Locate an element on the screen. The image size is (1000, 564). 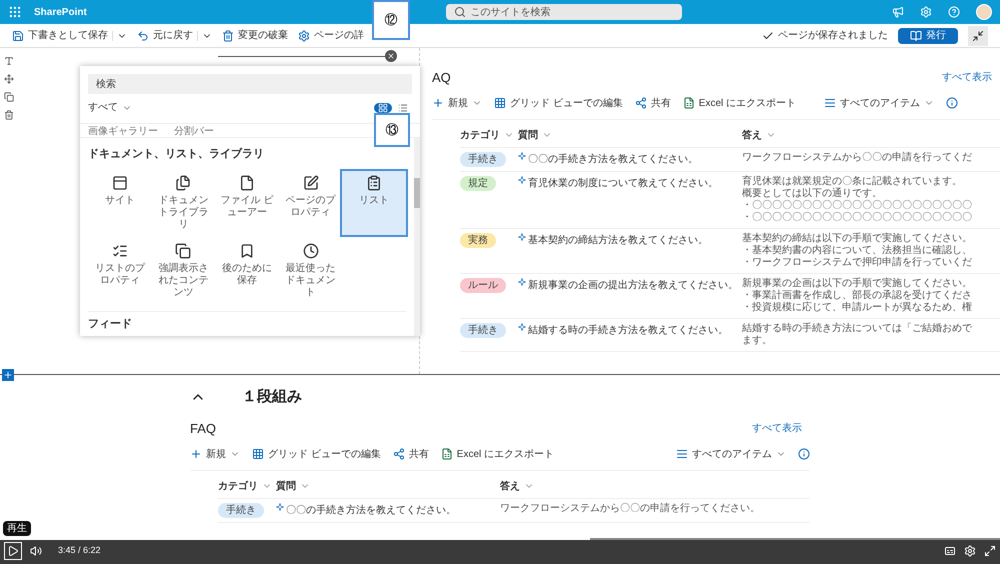
answer-cell-text: 新規事業の企画は以下の手順で実施してください。 ・事業計画書を作成し、部長の承認を受けてくださ ・投資規模に応じて、申請ルートが異なるため、権 is located at coordinates (857, 296).